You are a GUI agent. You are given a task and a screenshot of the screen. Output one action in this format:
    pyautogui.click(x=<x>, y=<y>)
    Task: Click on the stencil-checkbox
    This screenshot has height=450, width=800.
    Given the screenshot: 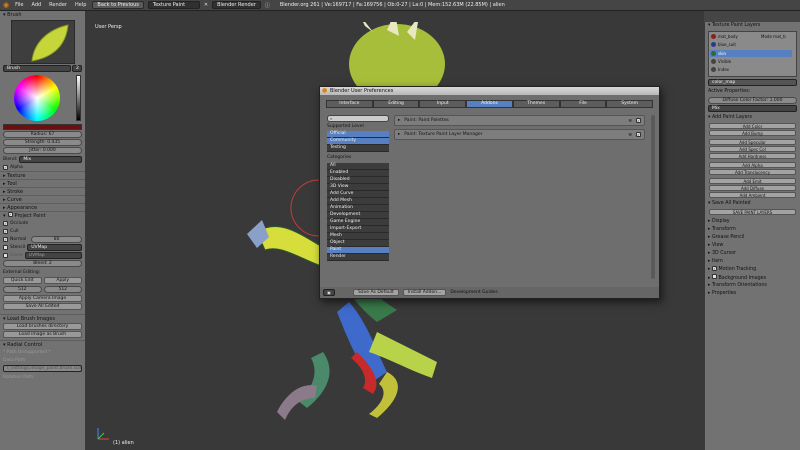 What is the action you would take?
    pyautogui.click(x=5, y=247)
    